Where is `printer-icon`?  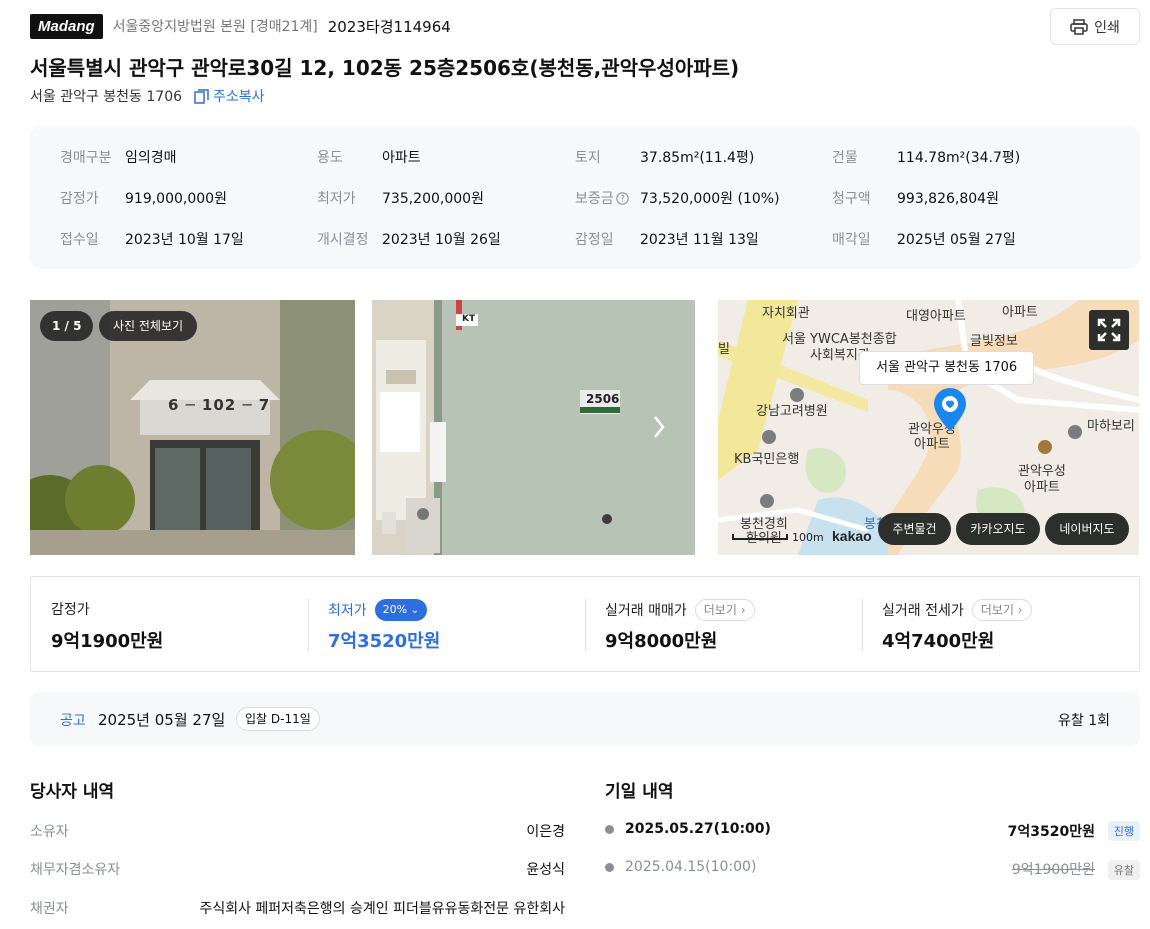 printer-icon is located at coordinates (1079, 26).